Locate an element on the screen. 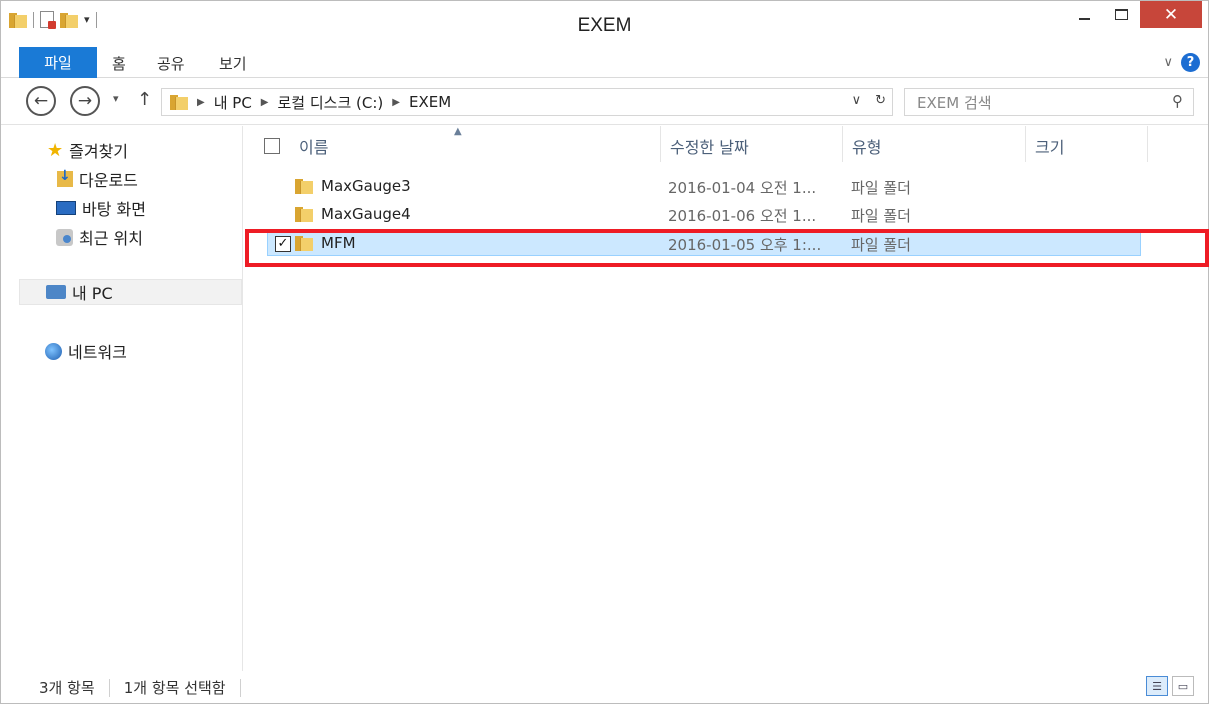  search-icon: ⚲ is located at coordinates (1177, 101).